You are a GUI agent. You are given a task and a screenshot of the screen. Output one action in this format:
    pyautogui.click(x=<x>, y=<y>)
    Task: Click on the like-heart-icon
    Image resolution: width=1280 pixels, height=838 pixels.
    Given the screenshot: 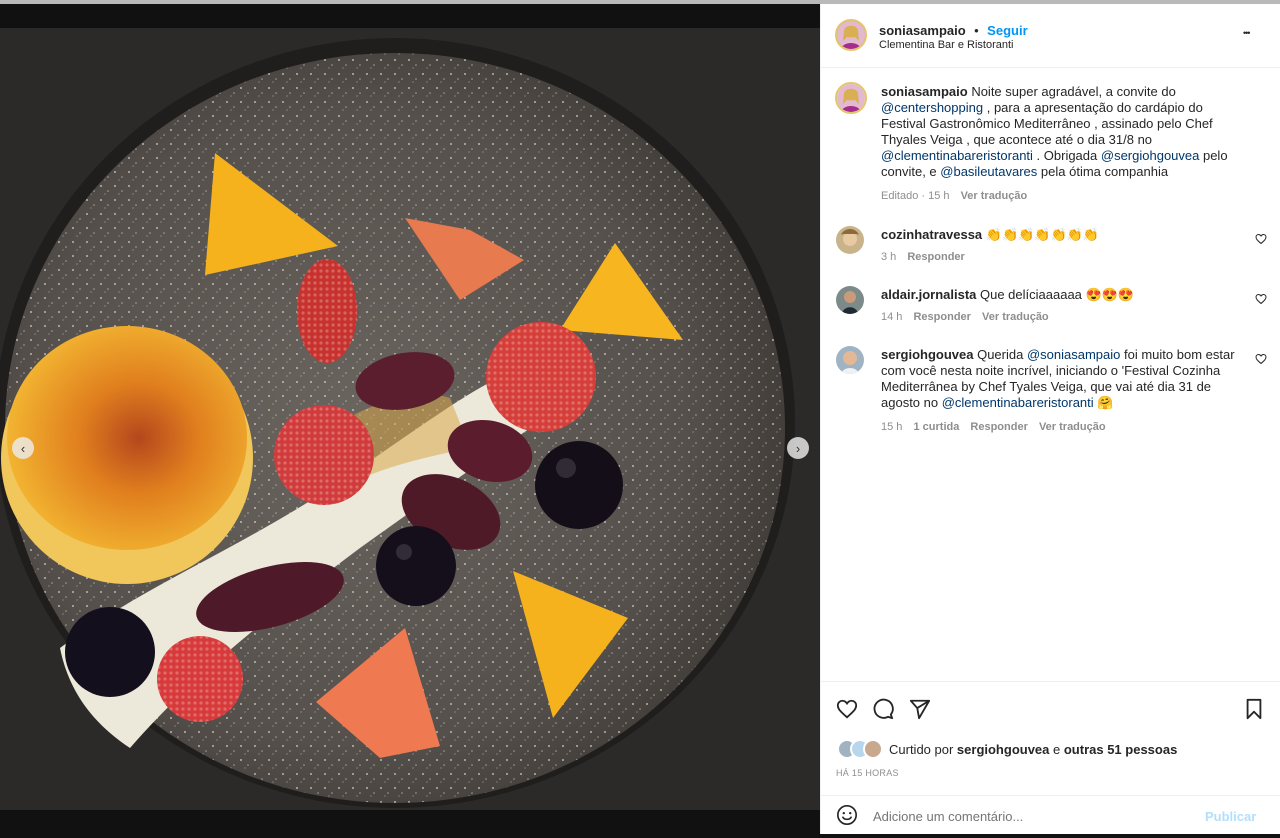 What is the action you would take?
    pyautogui.click(x=847, y=709)
    